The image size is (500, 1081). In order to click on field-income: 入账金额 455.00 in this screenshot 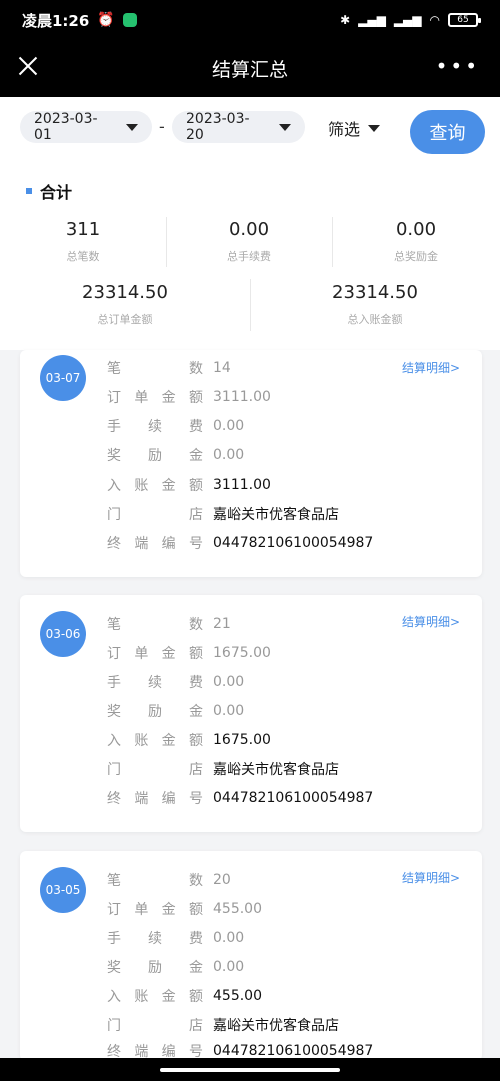, I will do `click(184, 996)`.